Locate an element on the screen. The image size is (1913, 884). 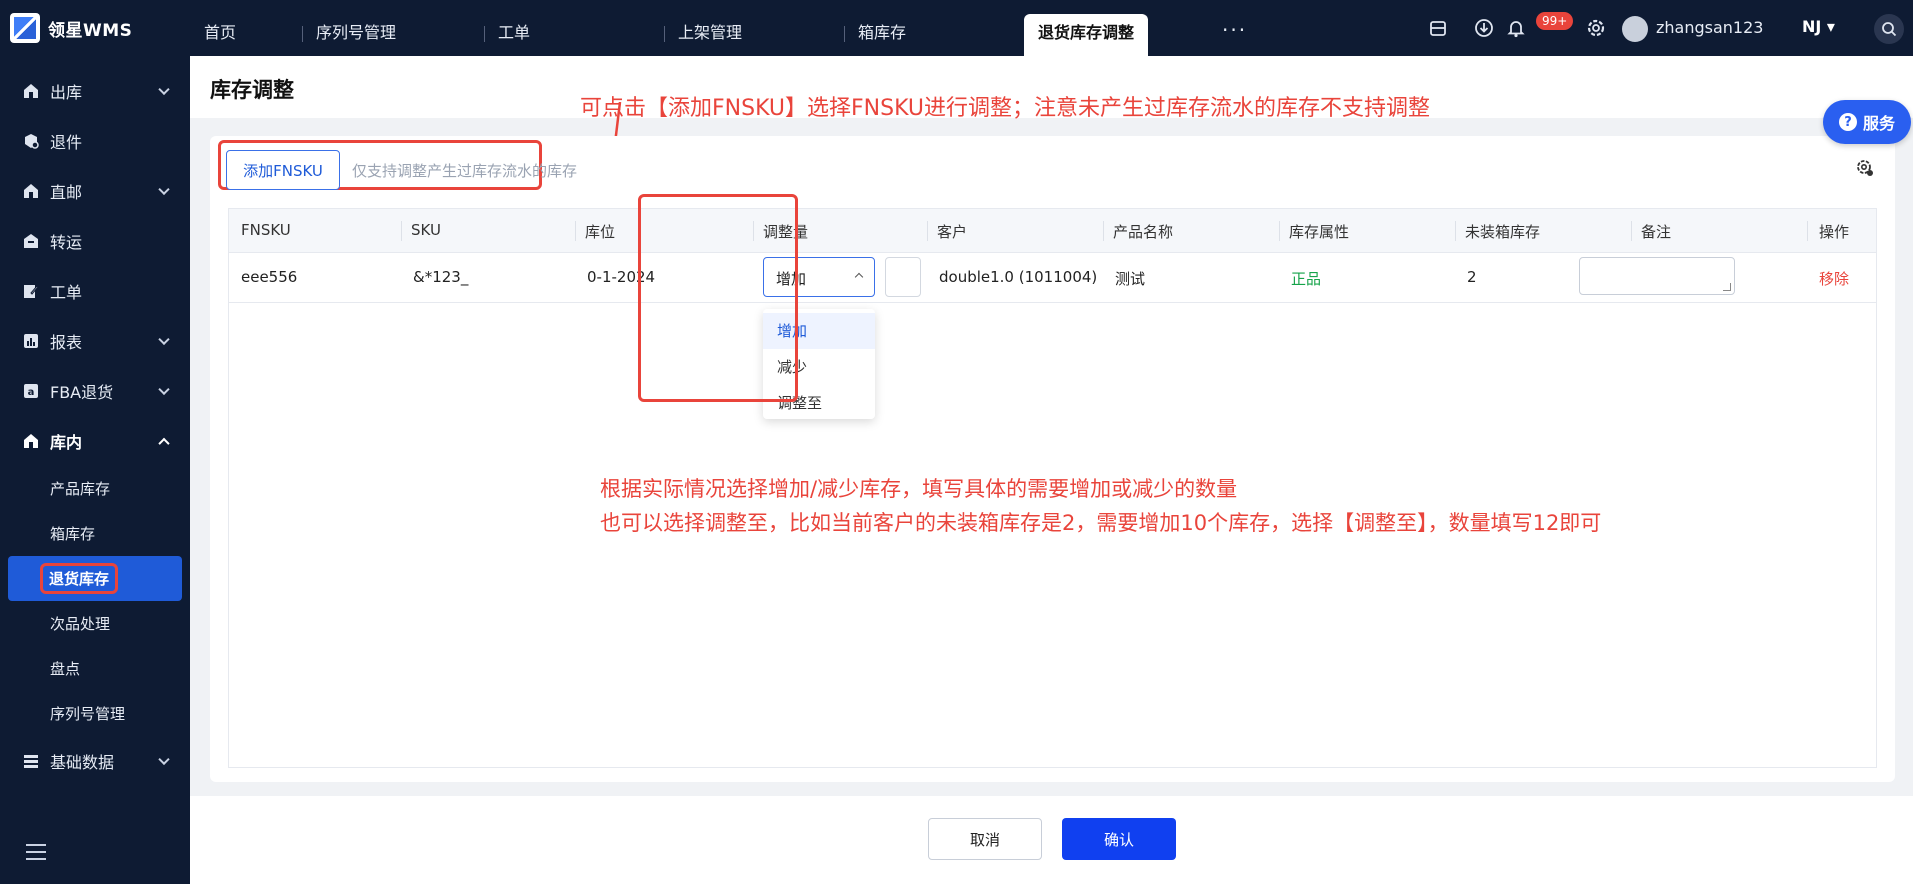
sidebar-item-direct-mail: 直邮 is located at coordinates (95, 191).